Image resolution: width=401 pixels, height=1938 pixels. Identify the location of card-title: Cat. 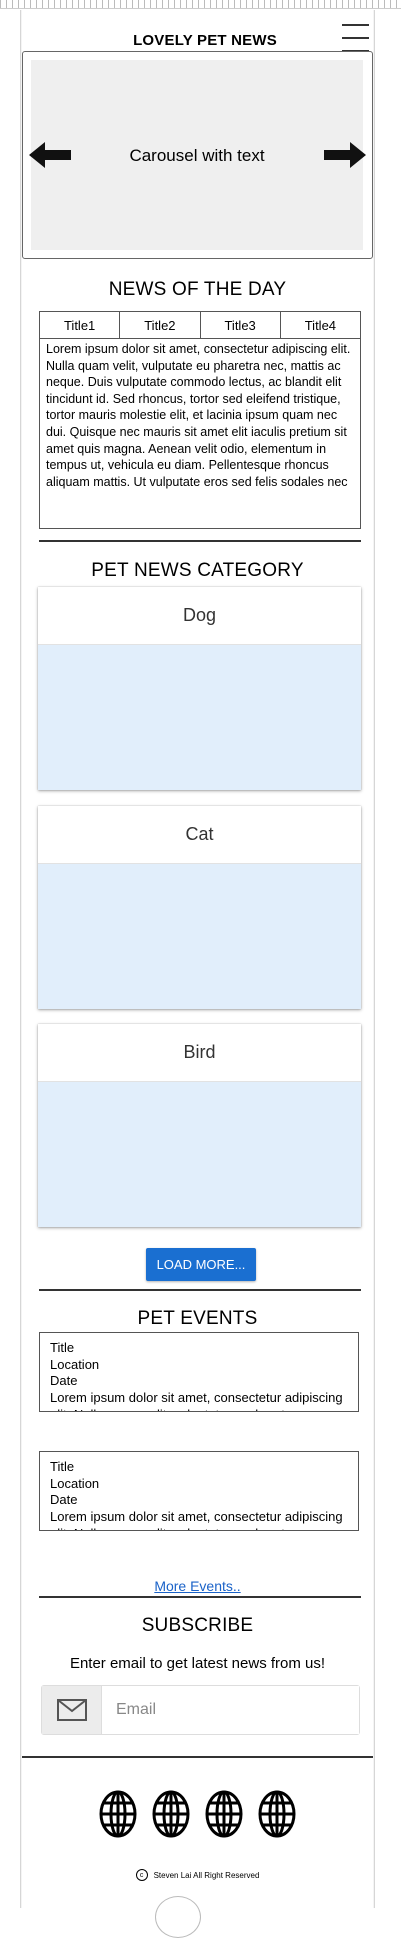
(199, 835).